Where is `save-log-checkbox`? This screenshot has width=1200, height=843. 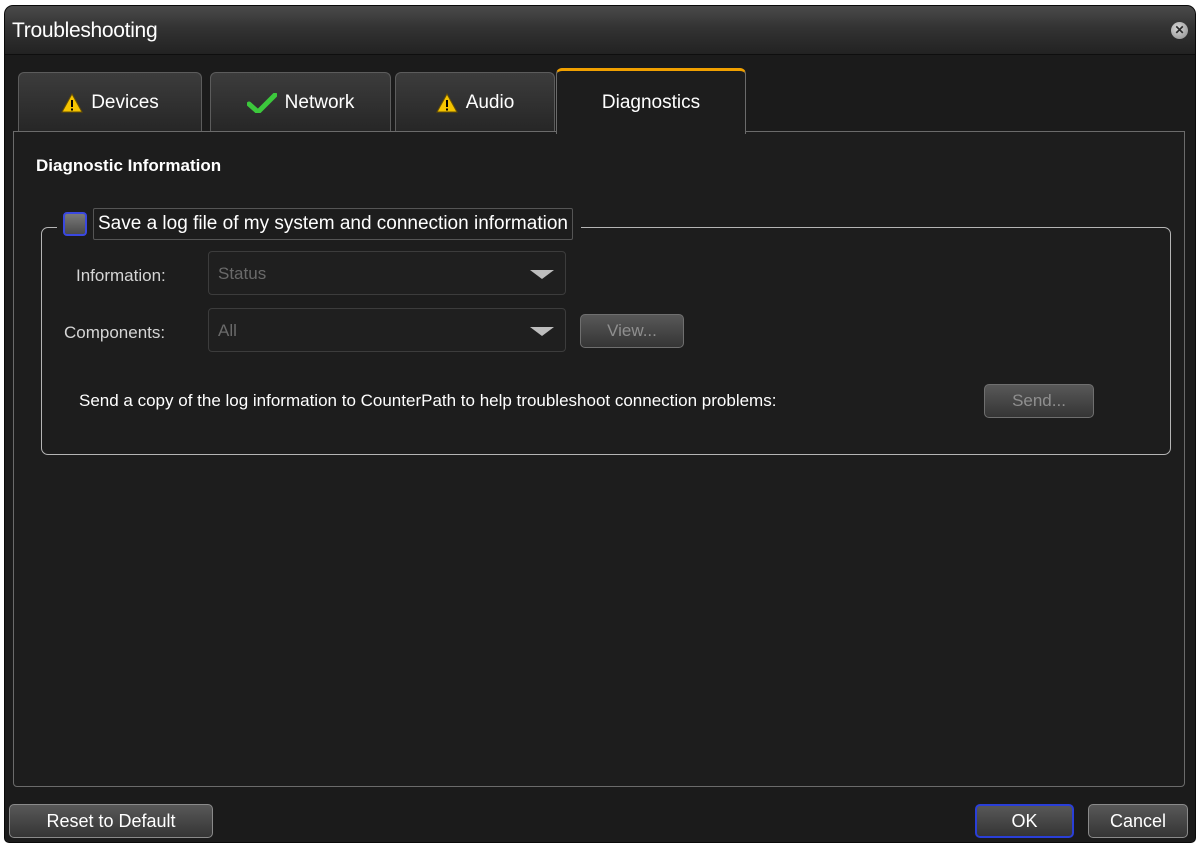
save-log-checkbox is located at coordinates (75, 224).